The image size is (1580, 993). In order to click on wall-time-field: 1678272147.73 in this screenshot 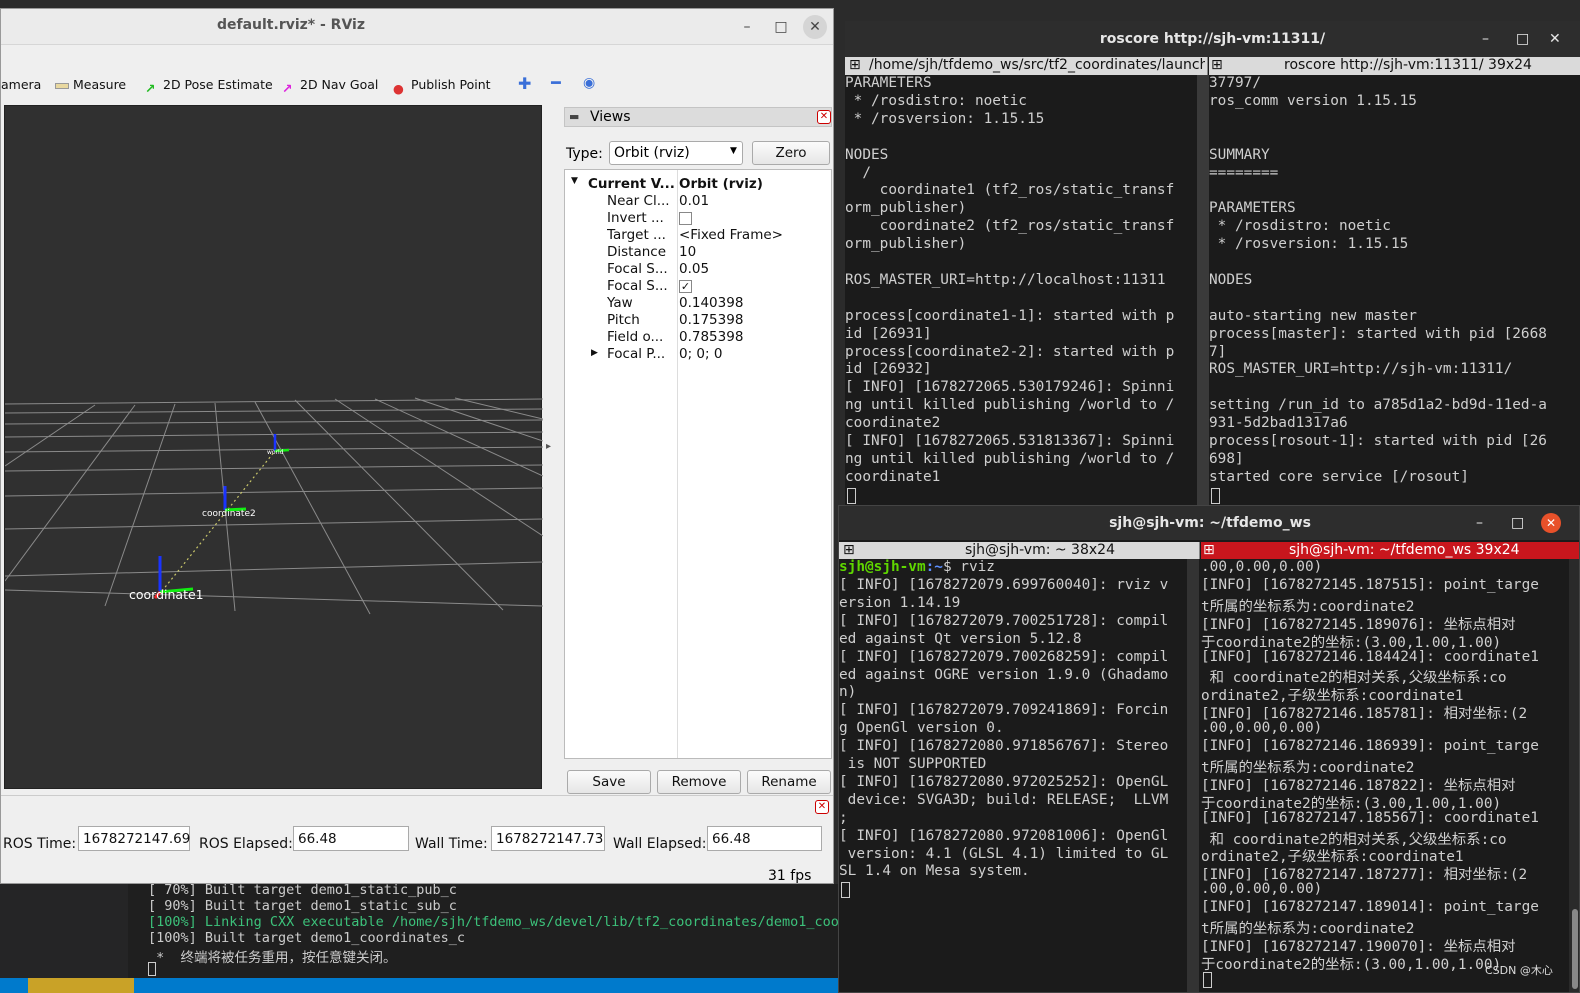, I will do `click(548, 838)`.